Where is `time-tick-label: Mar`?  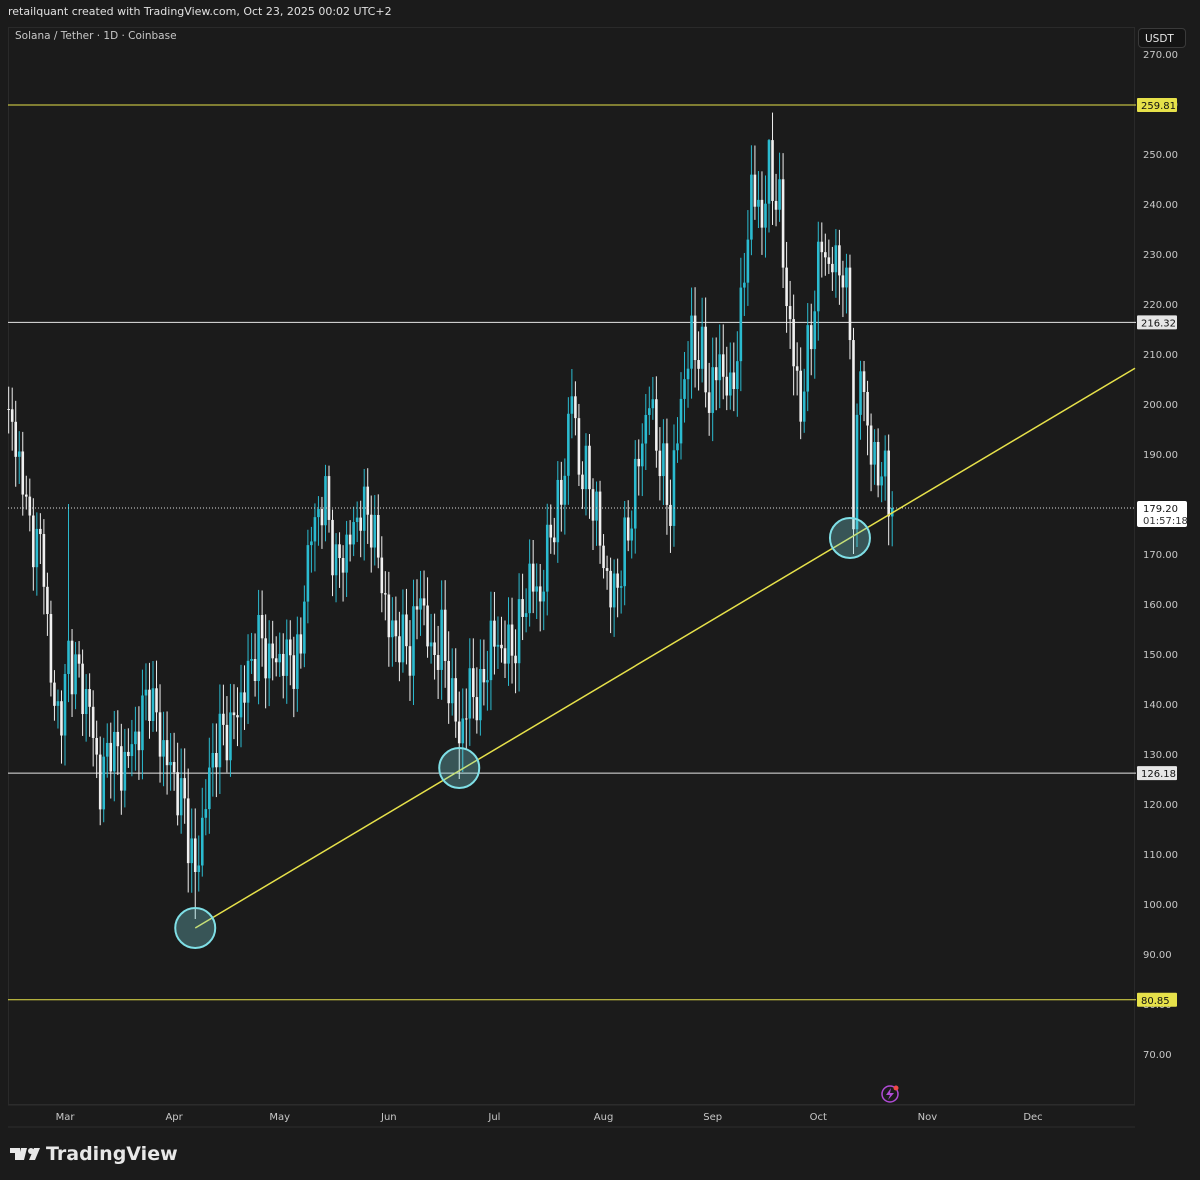
time-tick-label: Mar is located at coordinates (66, 1117).